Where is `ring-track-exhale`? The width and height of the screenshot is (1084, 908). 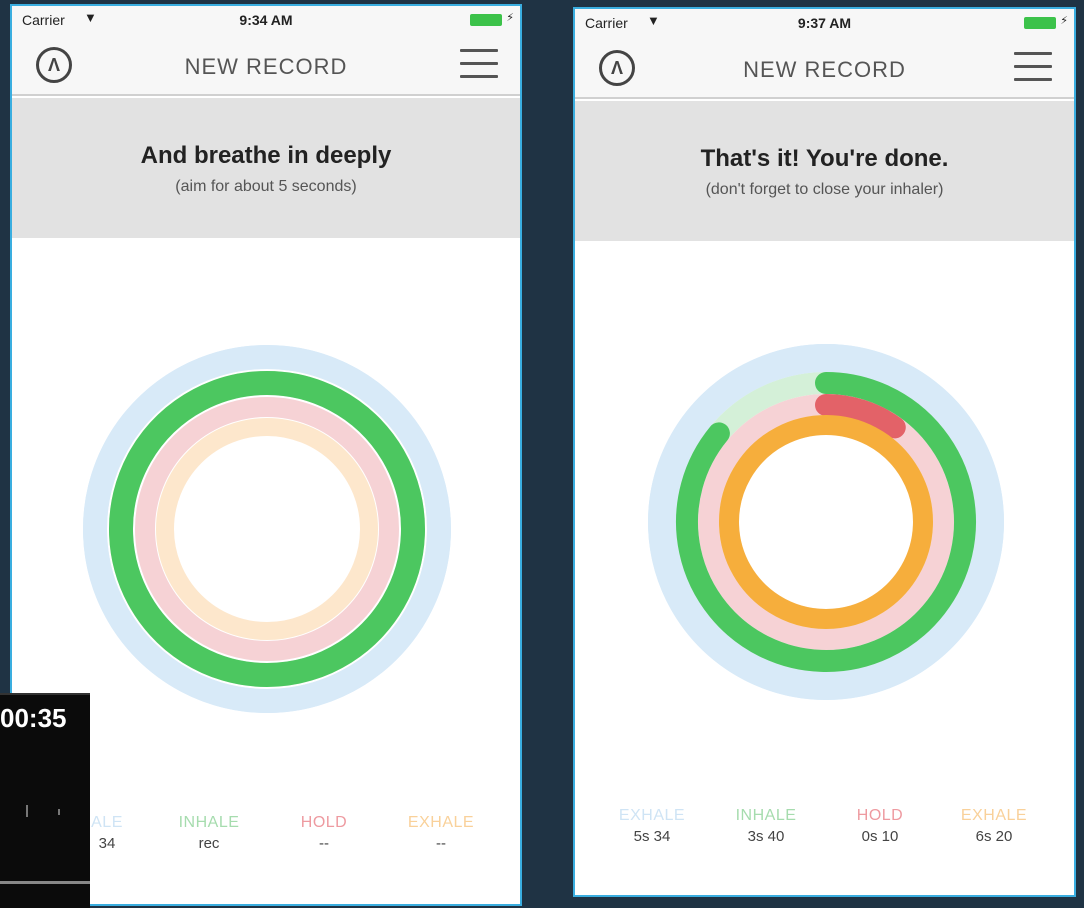 ring-track-exhale is located at coordinates (267, 529).